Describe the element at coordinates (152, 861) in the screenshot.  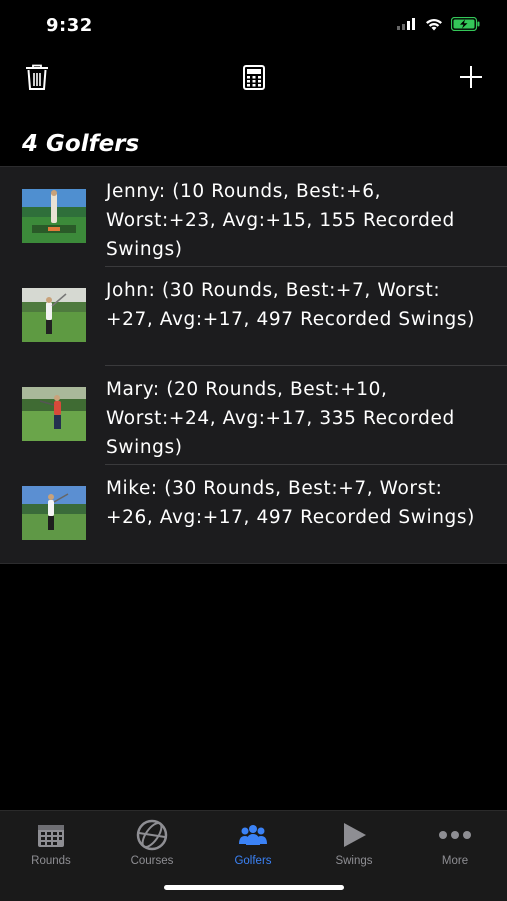
I see `tab-label: Courses` at that location.